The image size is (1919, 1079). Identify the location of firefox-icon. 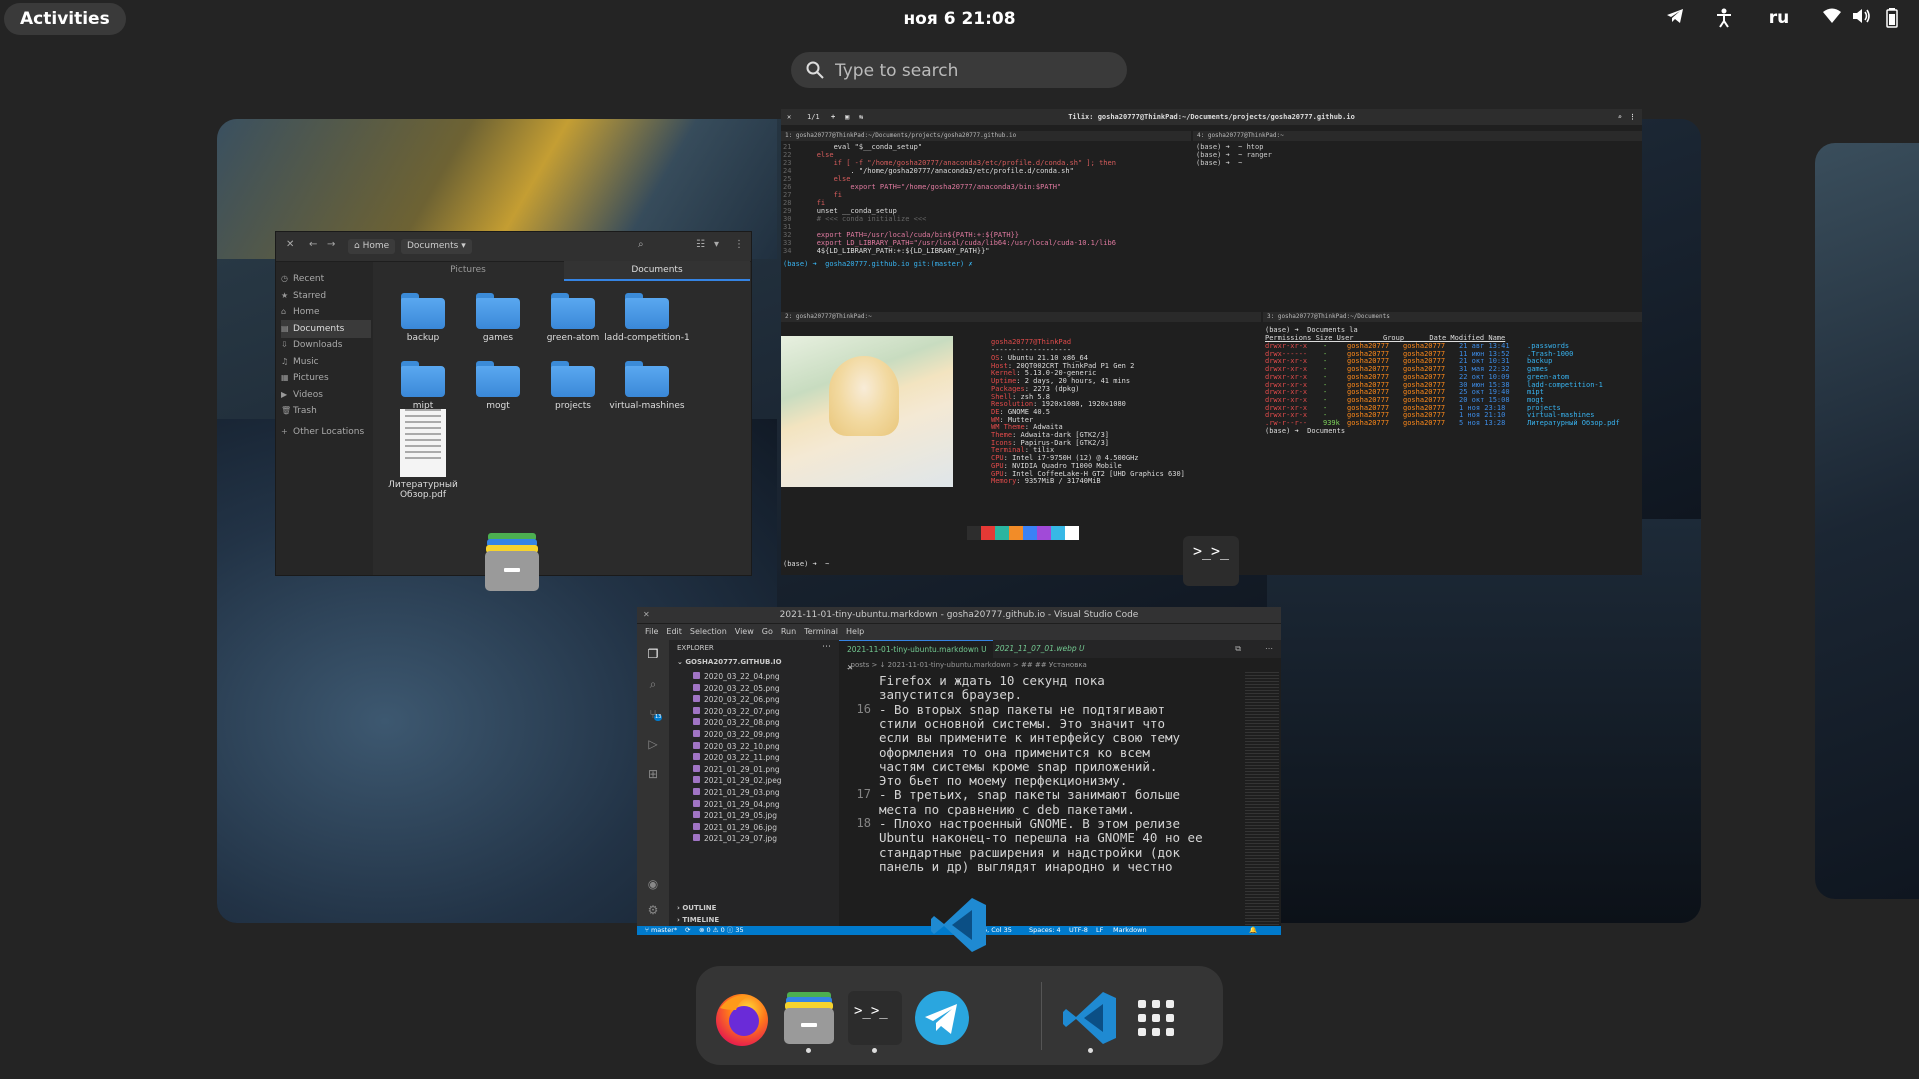
(742, 1018).